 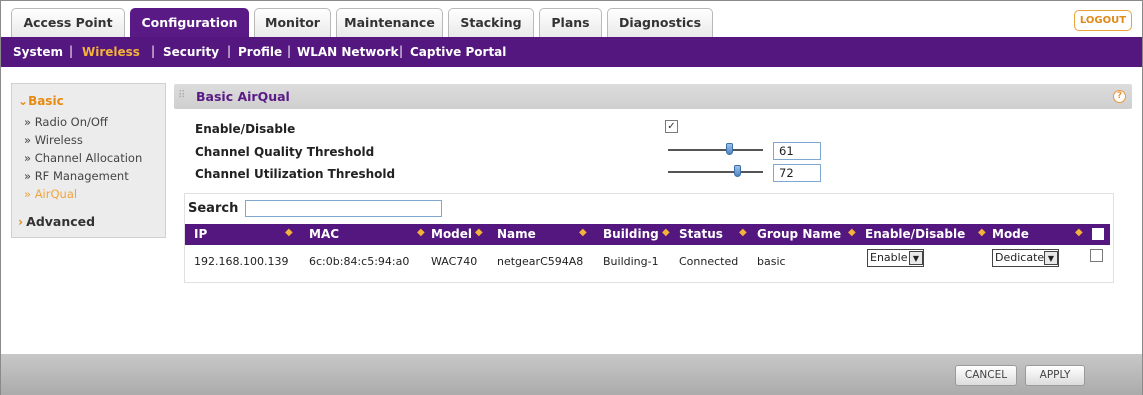 I want to click on cell-mac: 6c:0b:84:c5:94:a0, so click(x=359, y=261).